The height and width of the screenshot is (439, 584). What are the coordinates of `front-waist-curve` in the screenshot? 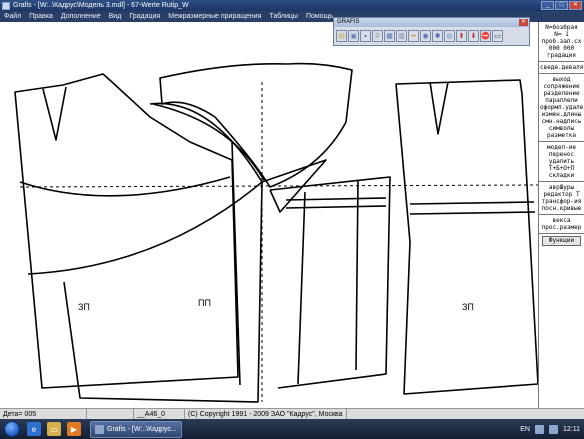 It's located at (208, 142).